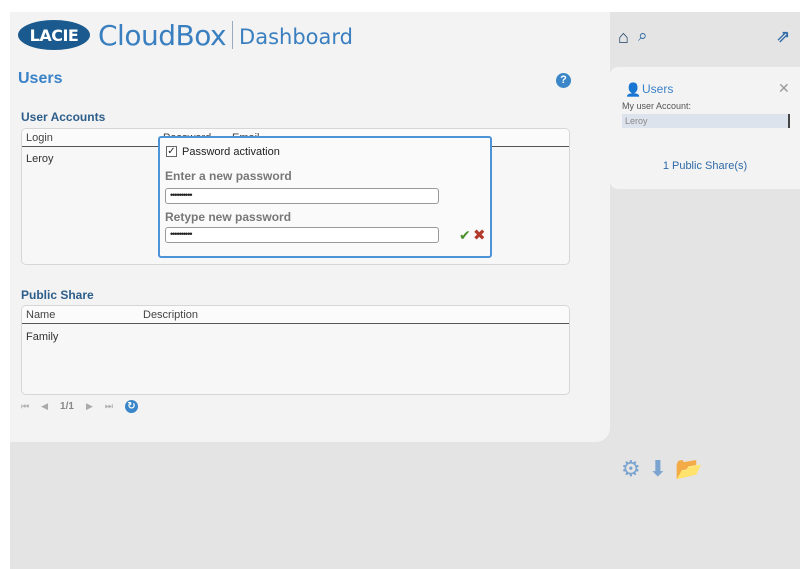  I want to click on external-link-icon: ⇗, so click(783, 37).